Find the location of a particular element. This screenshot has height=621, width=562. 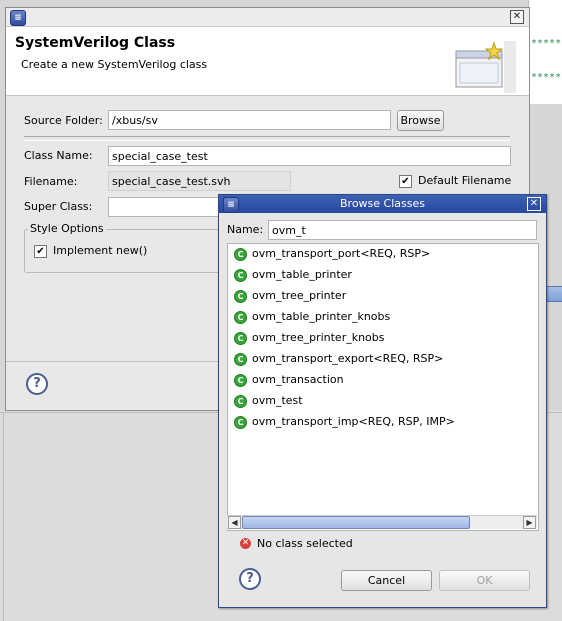

dialog-titlebar: ≡ Browse Classes ✕ is located at coordinates (382, 204).